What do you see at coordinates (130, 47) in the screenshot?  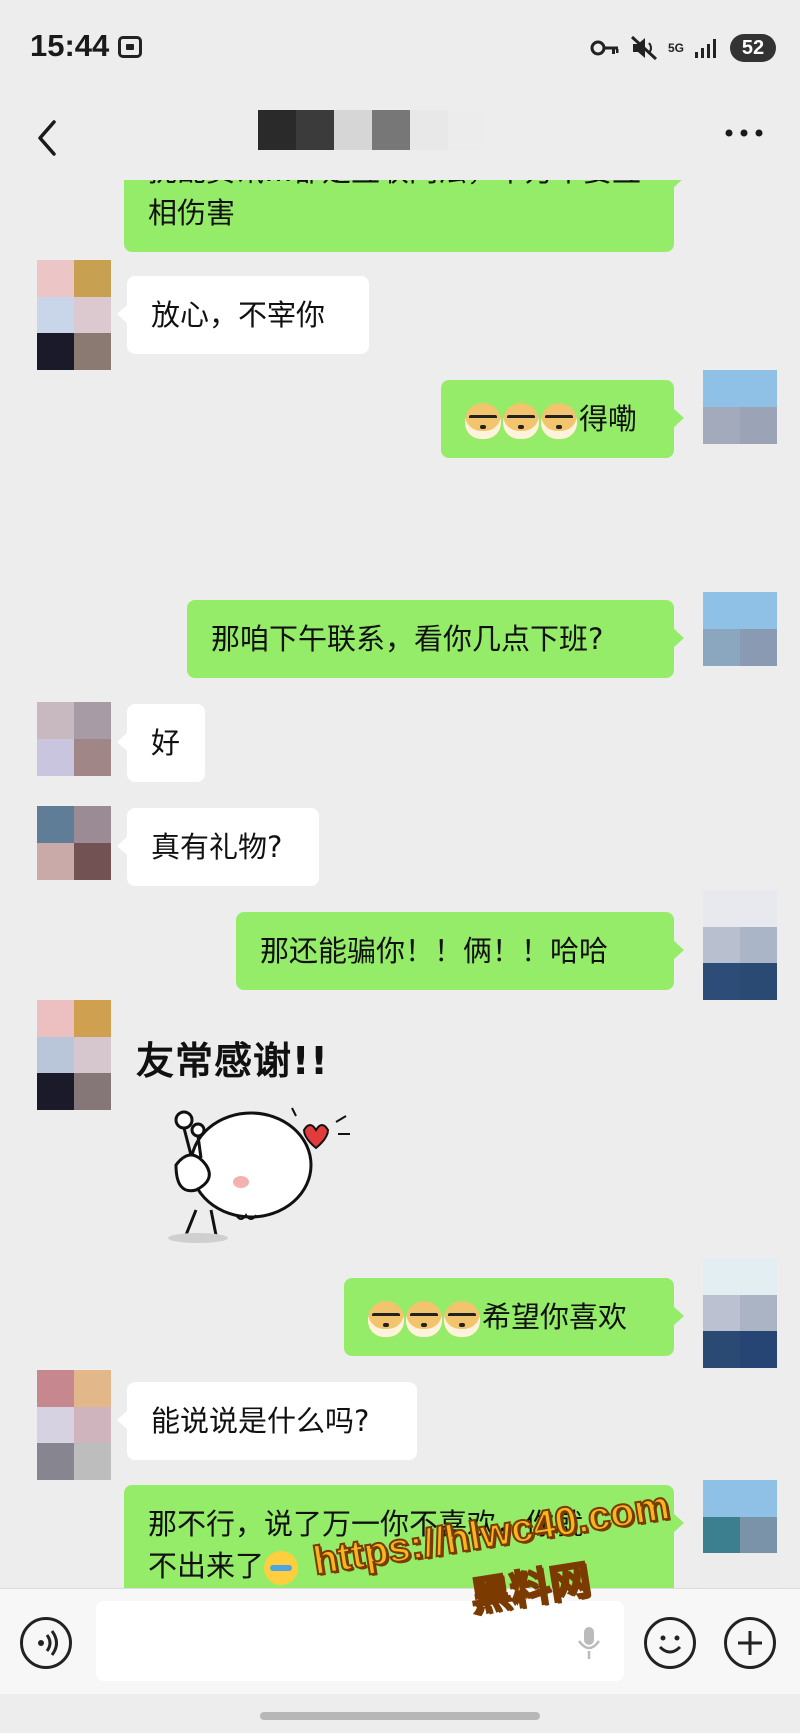 I see `screen-record-icon` at bounding box center [130, 47].